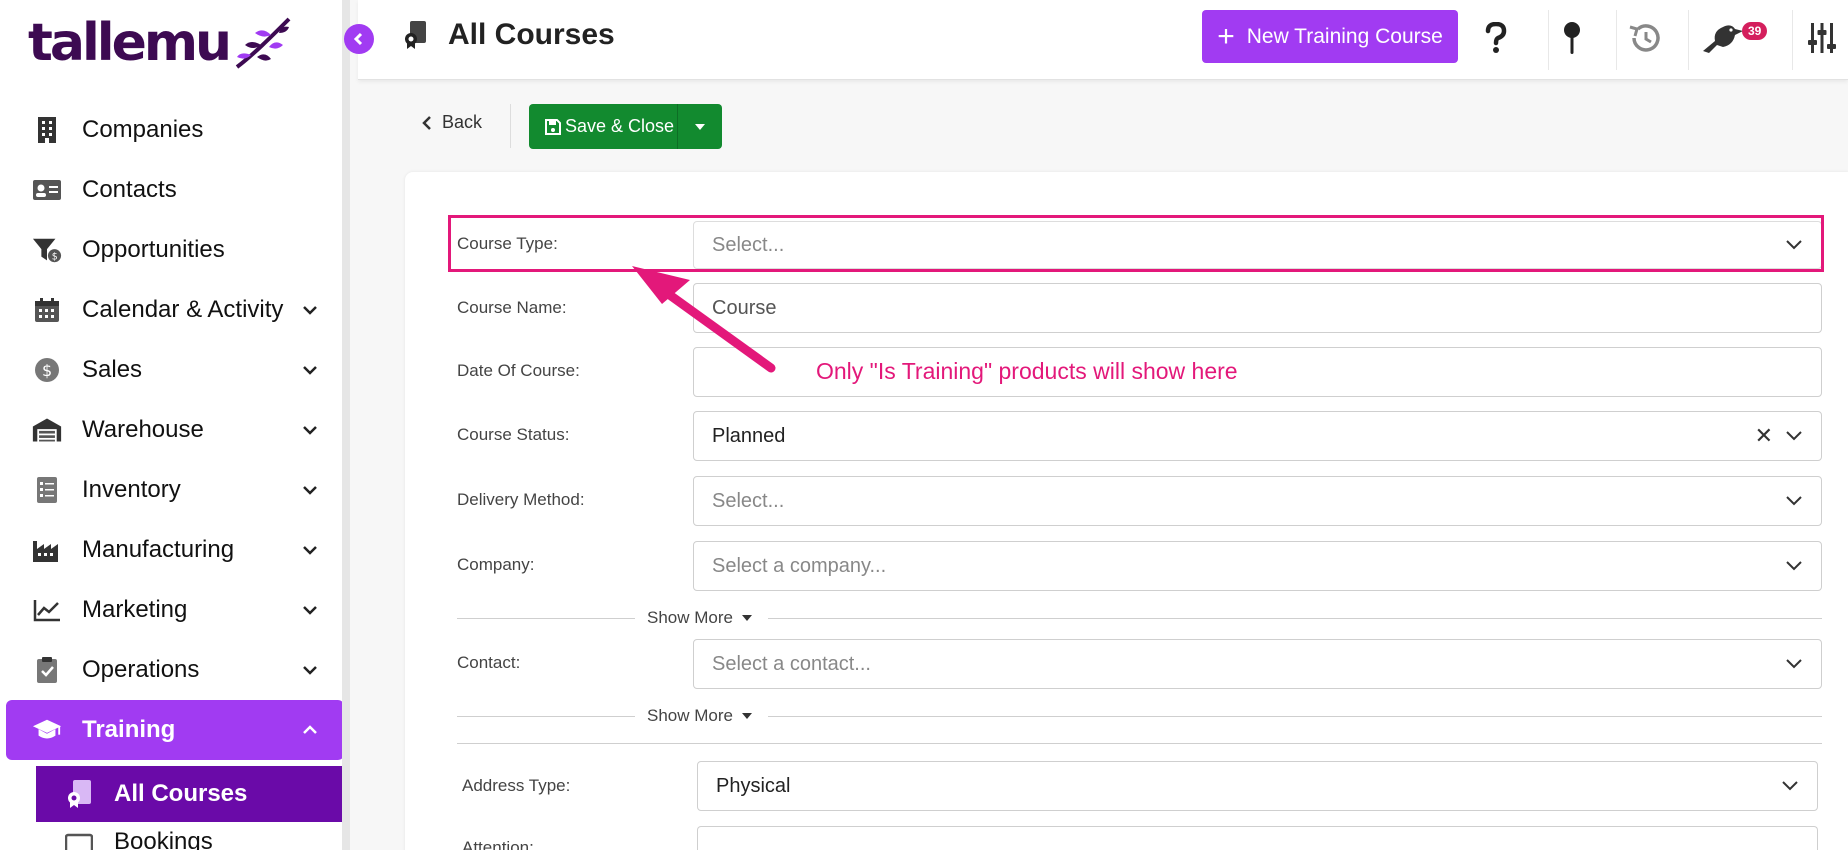 This screenshot has height=850, width=1848. I want to click on company-label: Company:, so click(496, 564).